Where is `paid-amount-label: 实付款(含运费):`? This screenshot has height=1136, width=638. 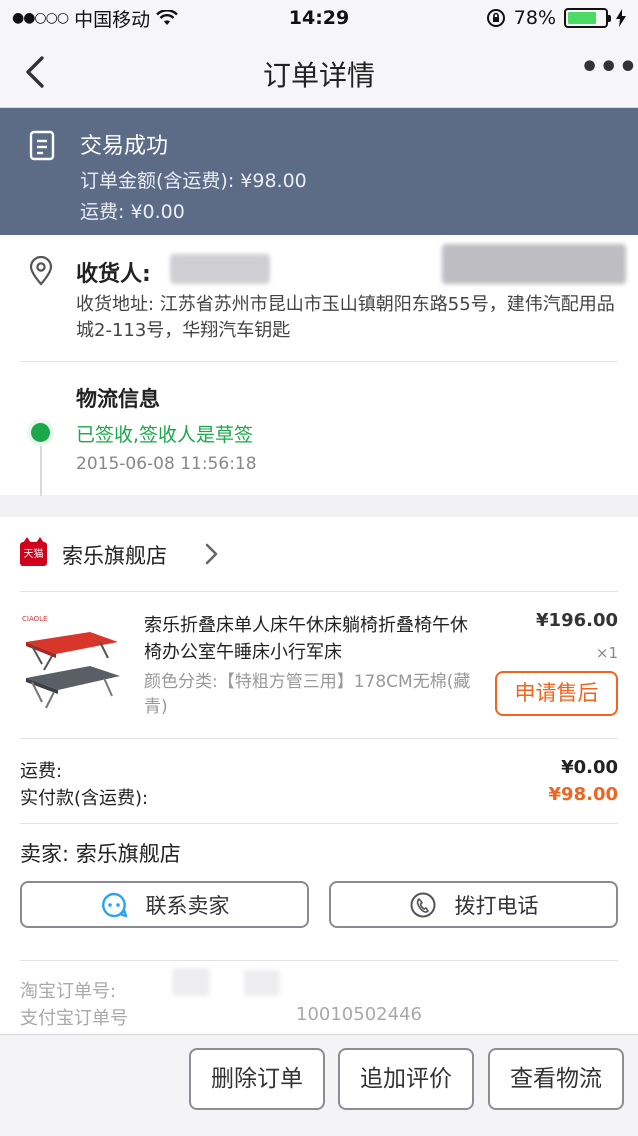
paid-amount-label: 实付款(含运费): is located at coordinates (84, 798).